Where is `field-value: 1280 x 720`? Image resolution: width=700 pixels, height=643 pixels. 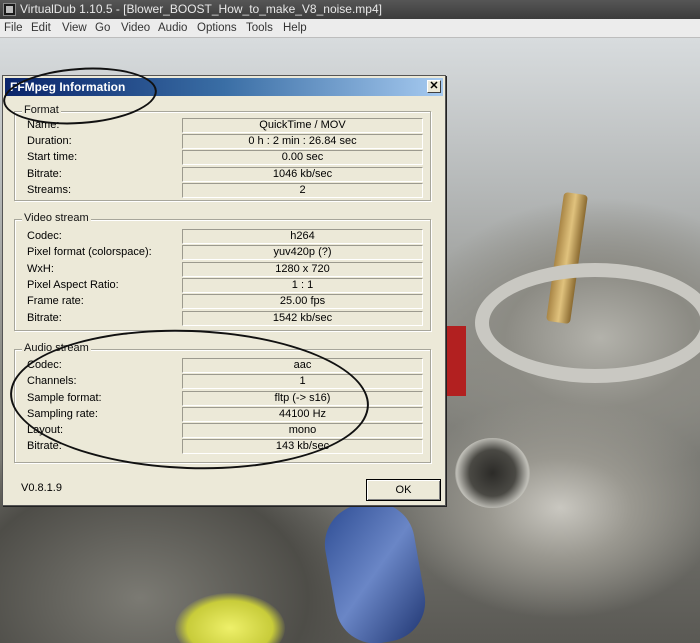 field-value: 1280 x 720 is located at coordinates (302, 269).